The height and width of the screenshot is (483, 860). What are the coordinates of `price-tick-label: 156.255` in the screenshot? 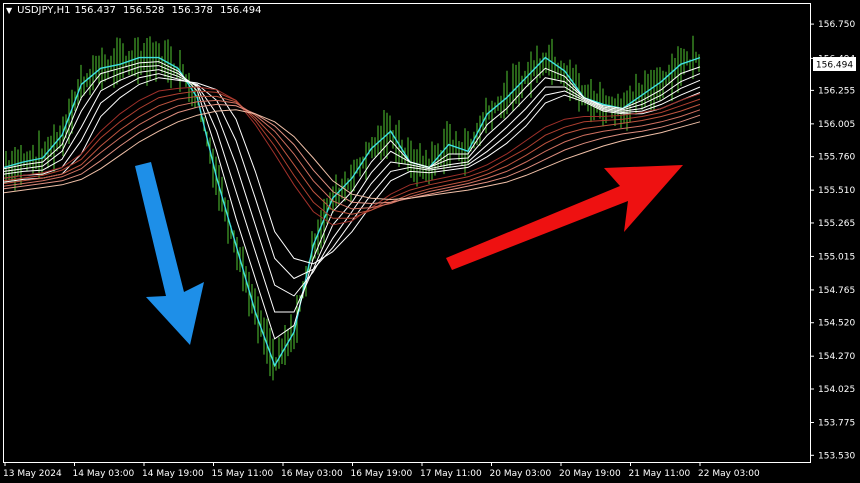 It's located at (836, 91).